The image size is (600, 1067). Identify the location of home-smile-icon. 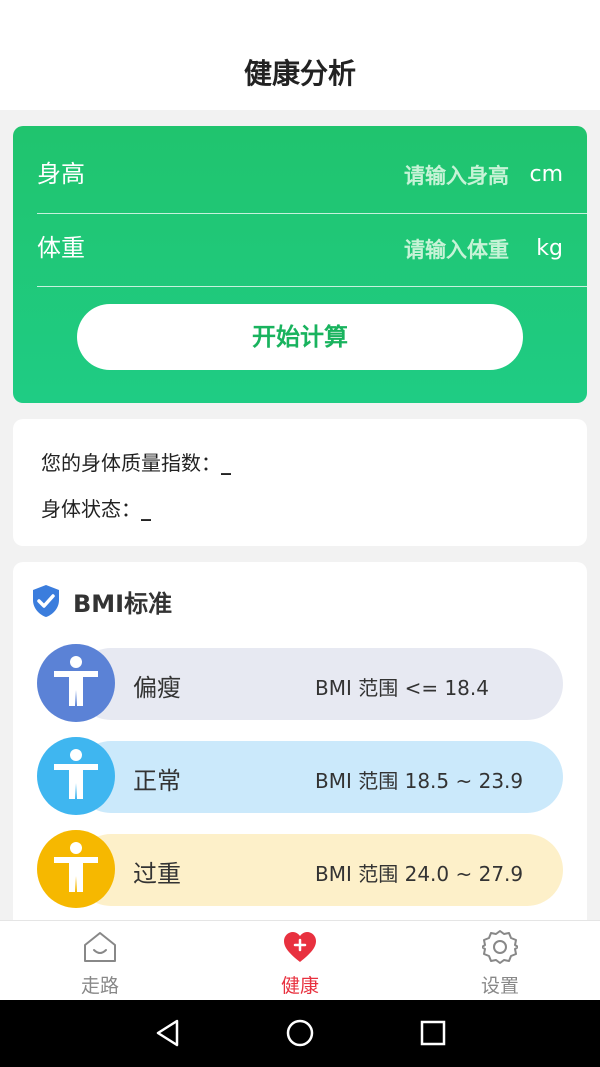
(100, 947).